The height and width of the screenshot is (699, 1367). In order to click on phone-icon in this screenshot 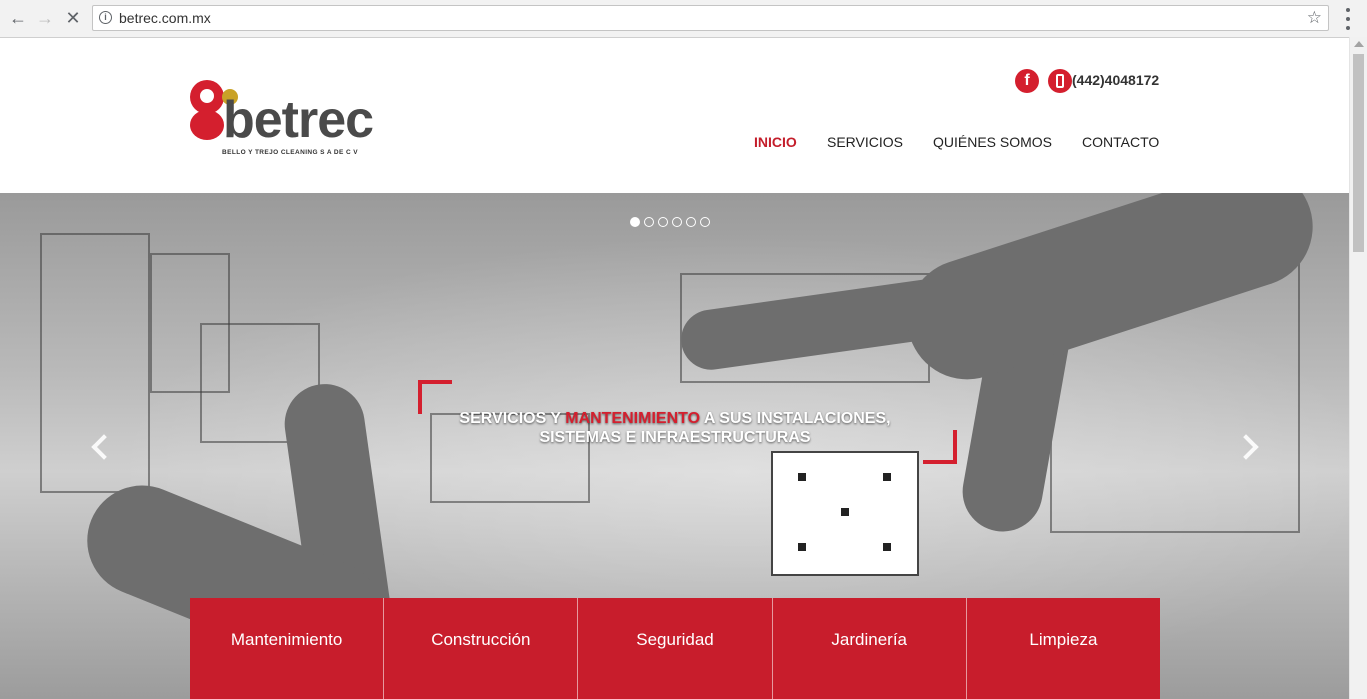, I will do `click(1060, 81)`.